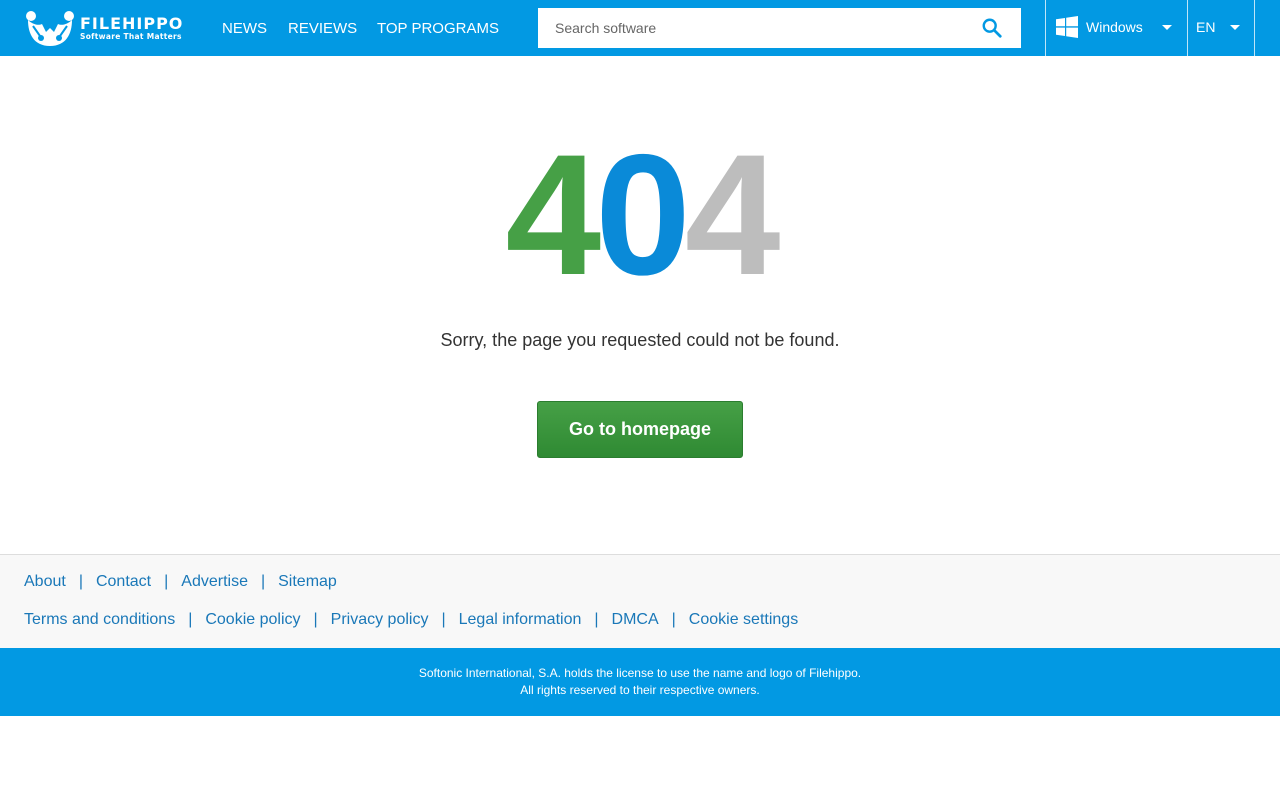 This screenshot has width=1280, height=800. What do you see at coordinates (743, 620) in the screenshot?
I see `footer-link-cookie-settings: Cookie settings` at bounding box center [743, 620].